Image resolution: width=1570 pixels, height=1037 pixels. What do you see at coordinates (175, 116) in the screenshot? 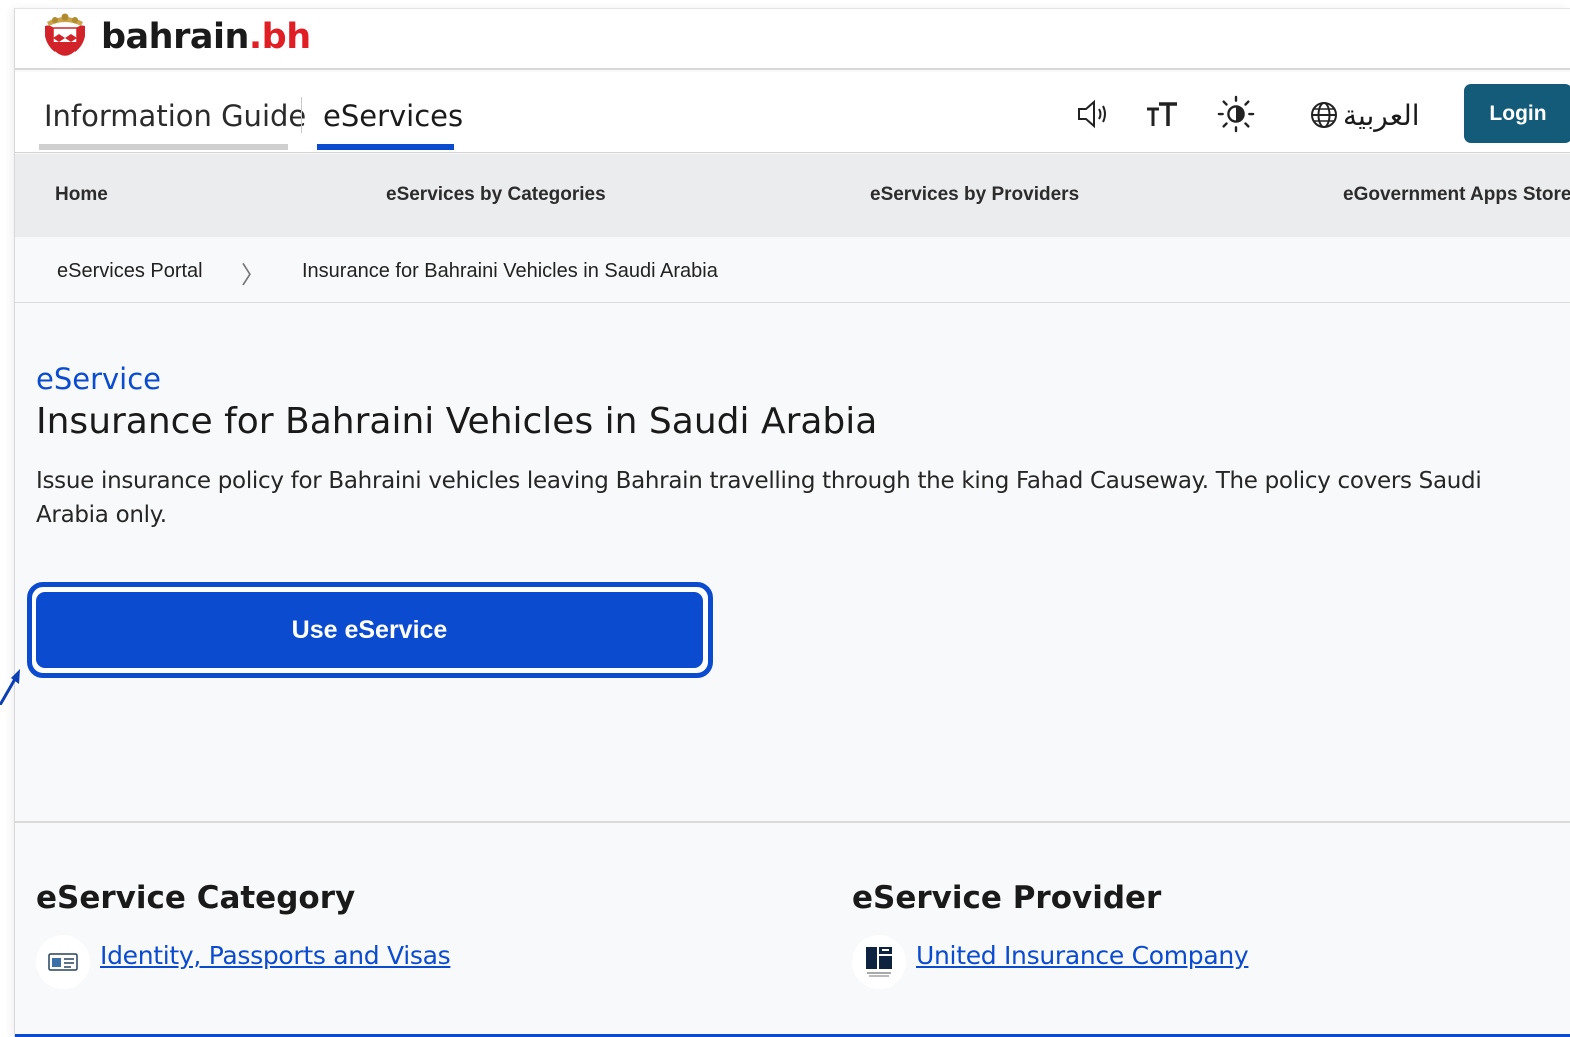
I see `tab-information-guide: Information Guide` at bounding box center [175, 116].